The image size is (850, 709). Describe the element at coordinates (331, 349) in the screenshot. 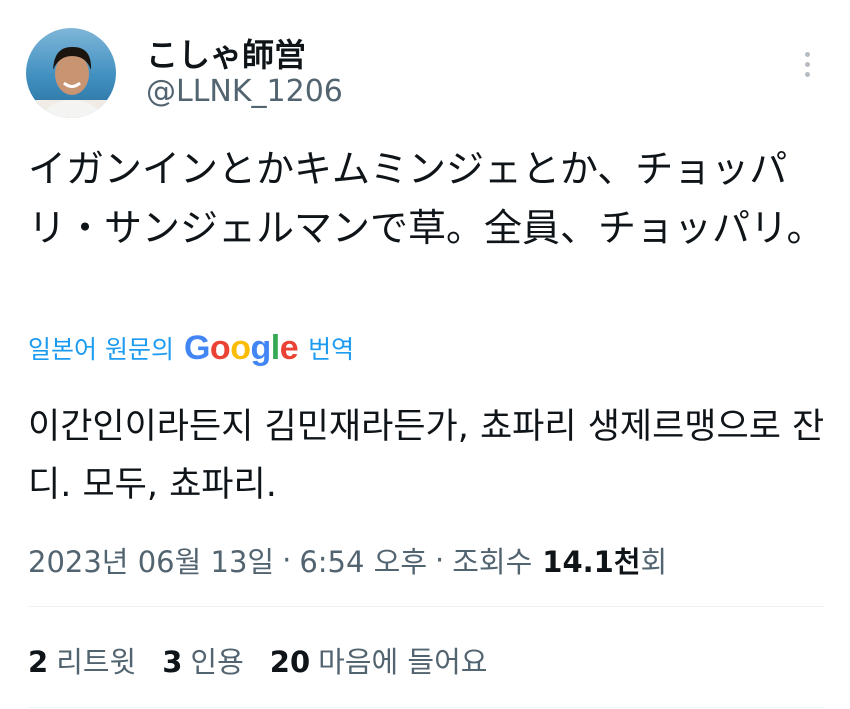

I see `translate-label-suffix: 번역` at that location.